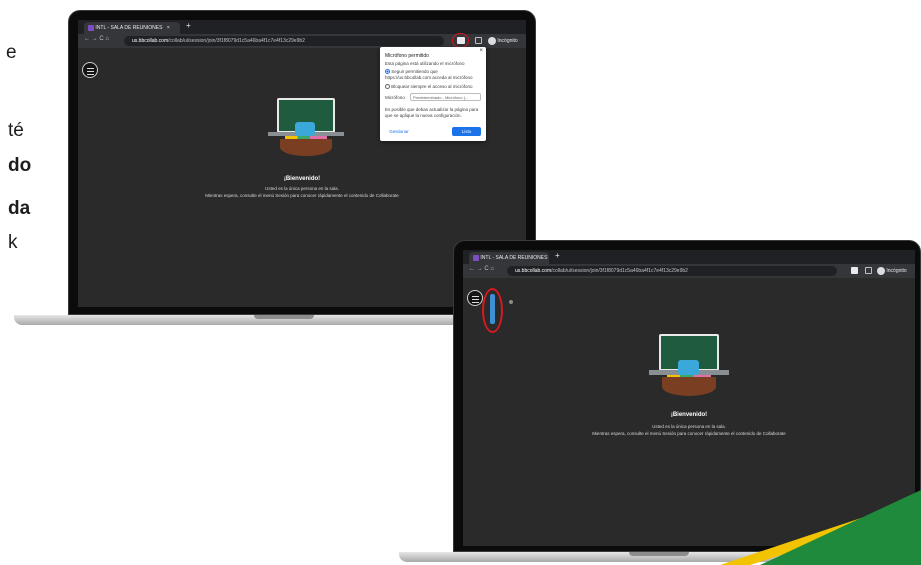  I want to click on manage-button: Gestionar, so click(399, 131).